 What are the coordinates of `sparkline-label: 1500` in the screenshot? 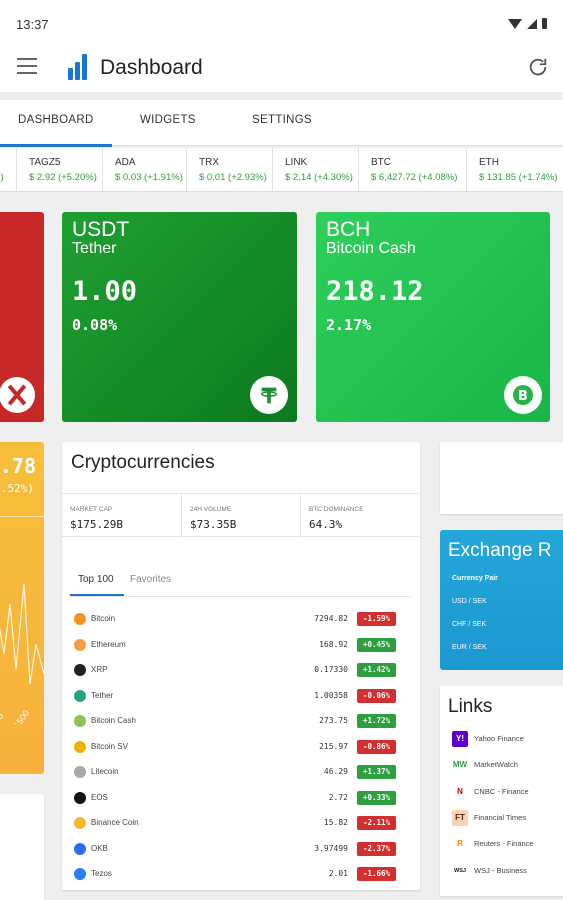 It's located at (21, 716).